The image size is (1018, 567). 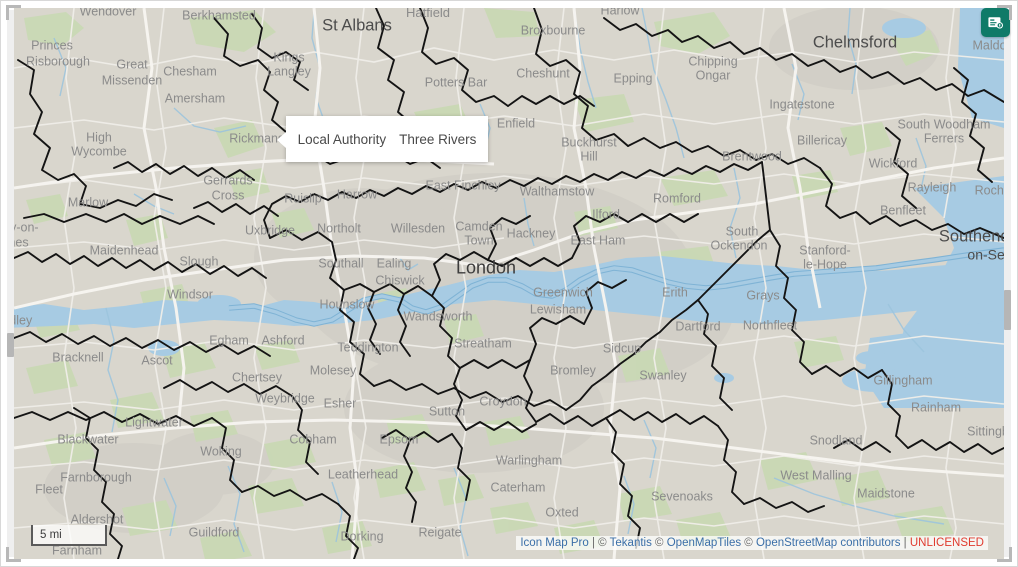 I want to click on vertical-scrollbar-left-thumb, so click(x=10, y=345).